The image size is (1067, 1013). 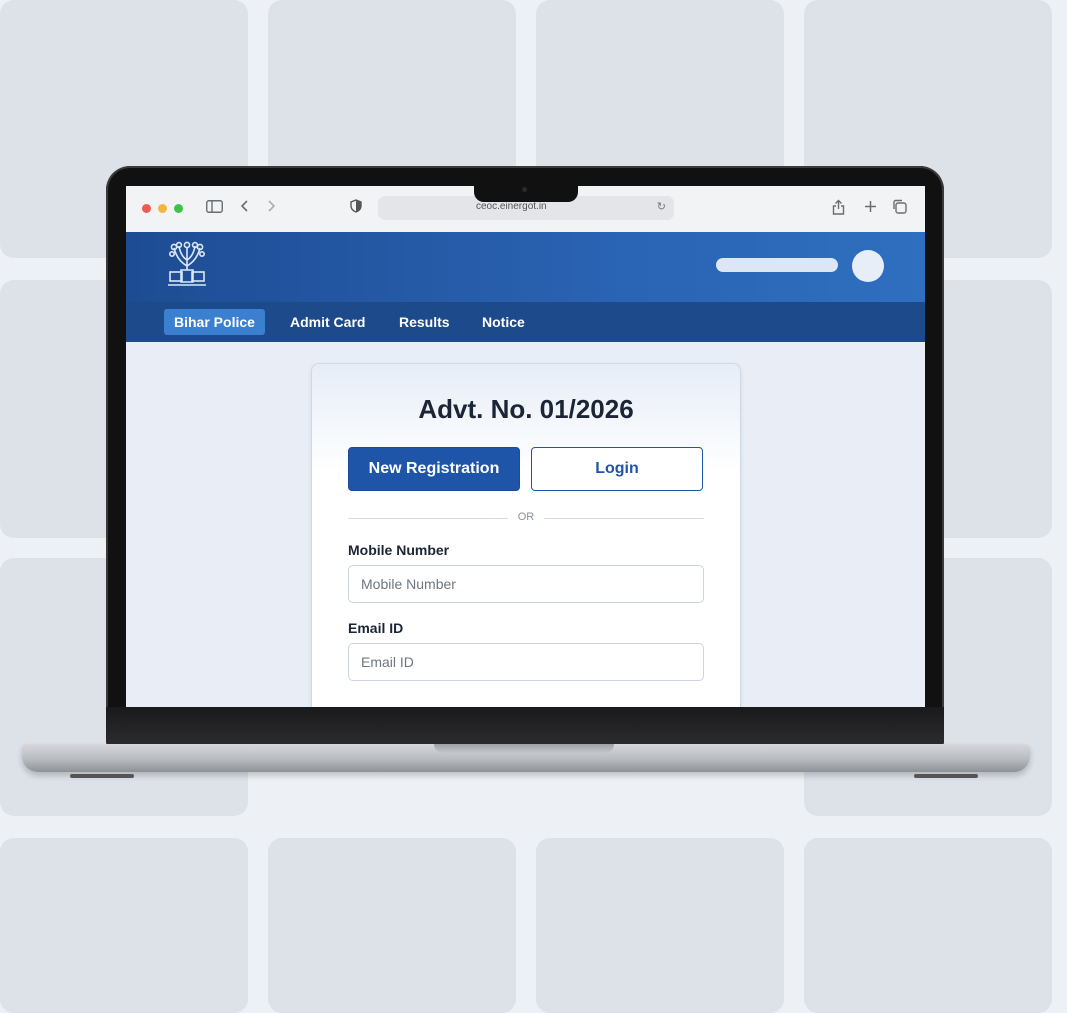 I want to click on shield-icon, so click(x=356, y=208).